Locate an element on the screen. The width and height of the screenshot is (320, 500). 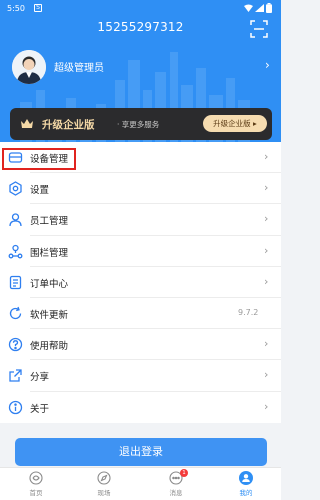
avatar is located at coordinates (29, 67).